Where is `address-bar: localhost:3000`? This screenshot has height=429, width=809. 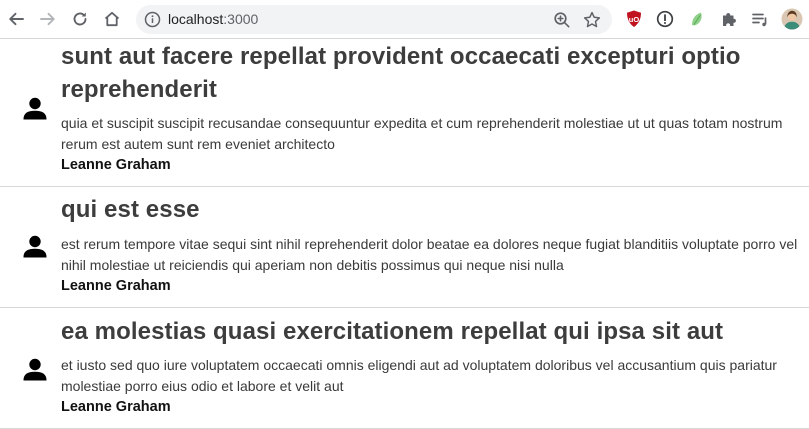
address-bar: localhost:3000 is located at coordinates (374, 19).